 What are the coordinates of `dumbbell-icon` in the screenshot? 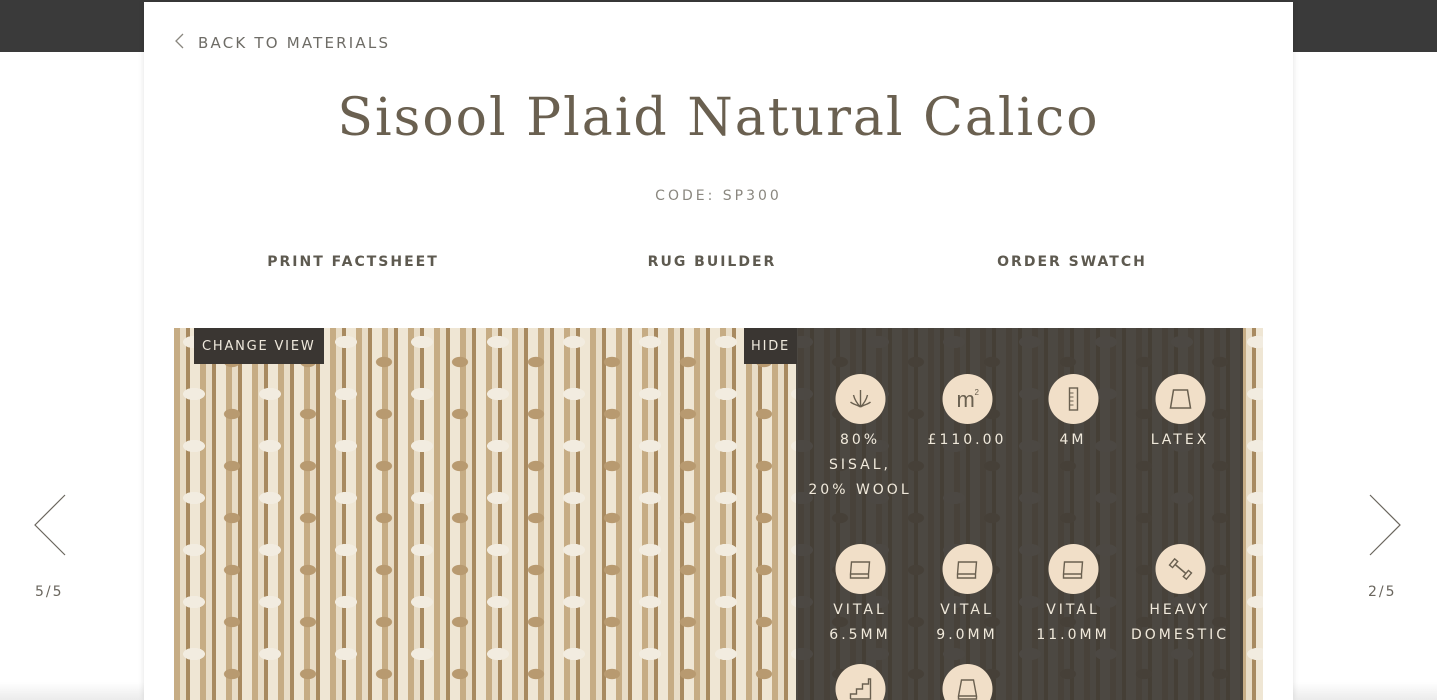 It's located at (1180, 569).